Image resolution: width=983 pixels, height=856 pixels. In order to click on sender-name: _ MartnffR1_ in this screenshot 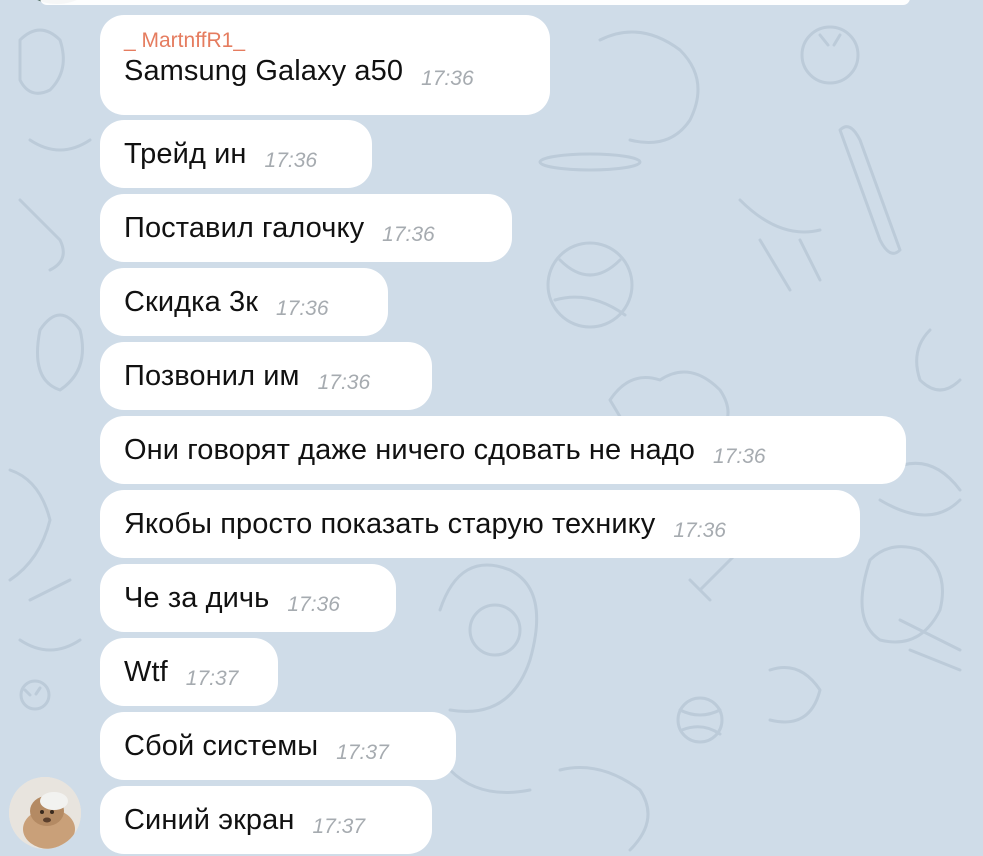, I will do `click(324, 41)`.